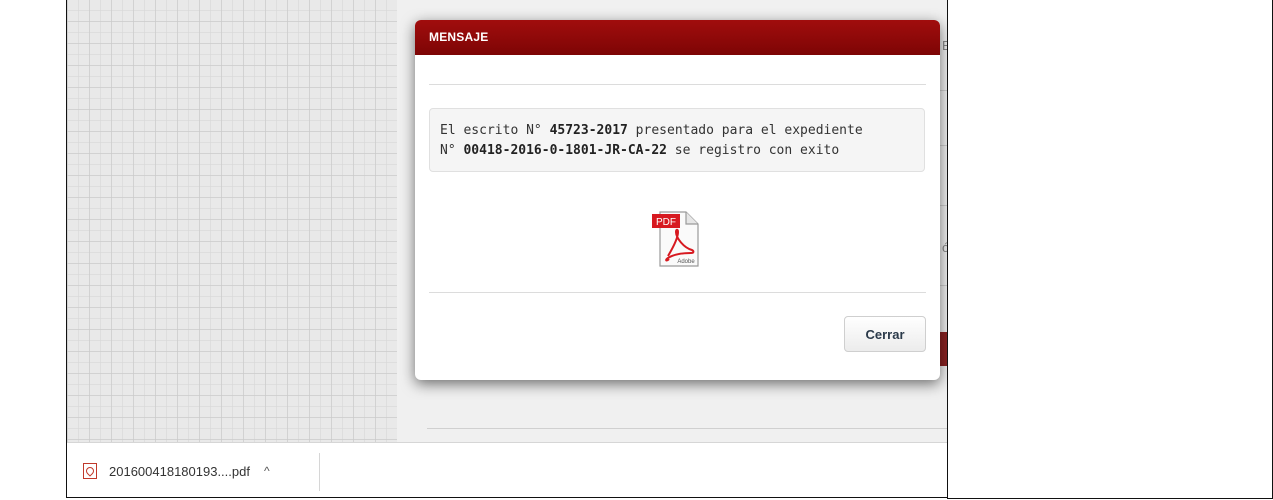 Image resolution: width=1273 pixels, height=500 pixels. I want to click on downloads-bar: 201600418180193....pdf ^, so click(507, 469).